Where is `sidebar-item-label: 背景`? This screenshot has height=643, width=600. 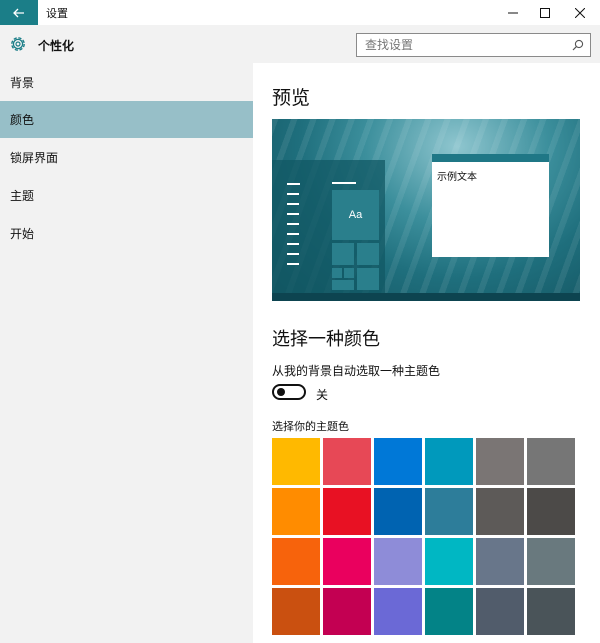 sidebar-item-label: 背景 is located at coordinates (22, 83).